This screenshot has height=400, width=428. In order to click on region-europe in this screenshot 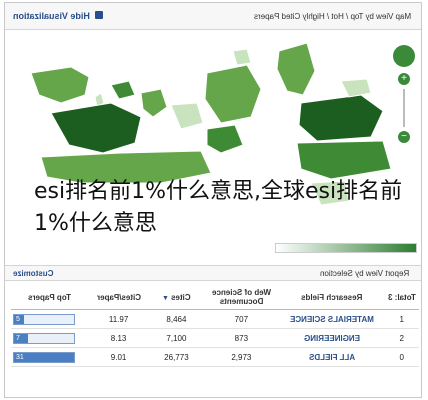, I will do `click(225, 139)`.